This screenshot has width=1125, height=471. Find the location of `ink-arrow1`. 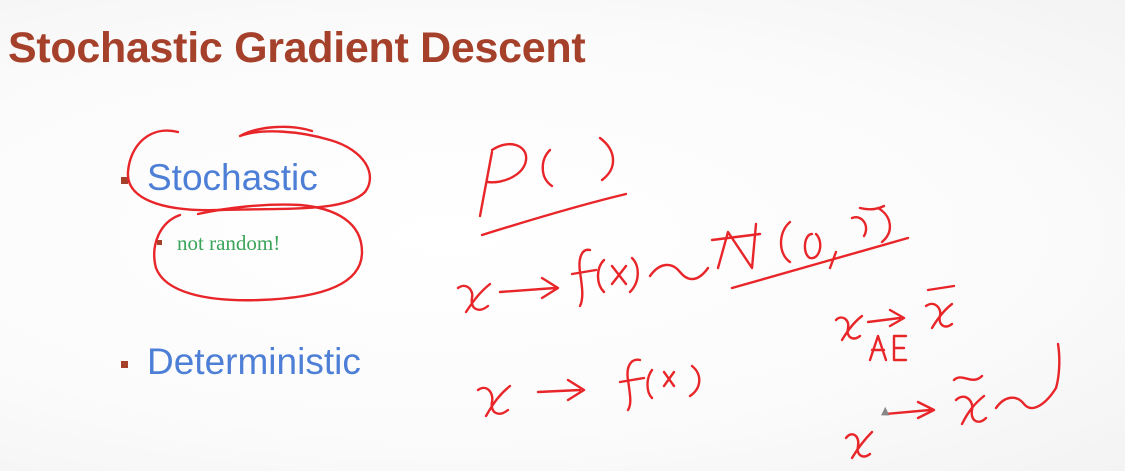

ink-arrow1 is located at coordinates (529, 288).